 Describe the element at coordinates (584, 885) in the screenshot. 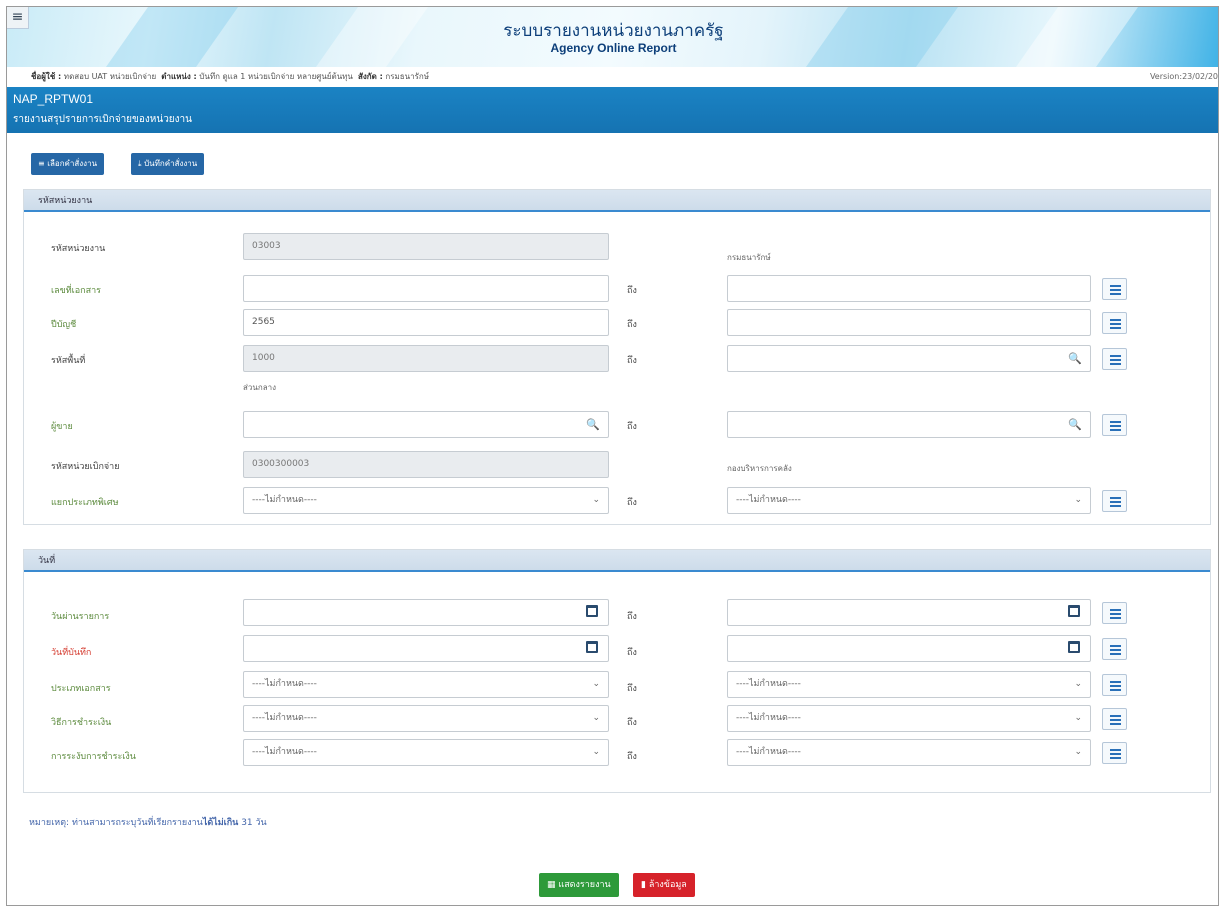

I see `show-report-label: แสดงรายงาน` at that location.